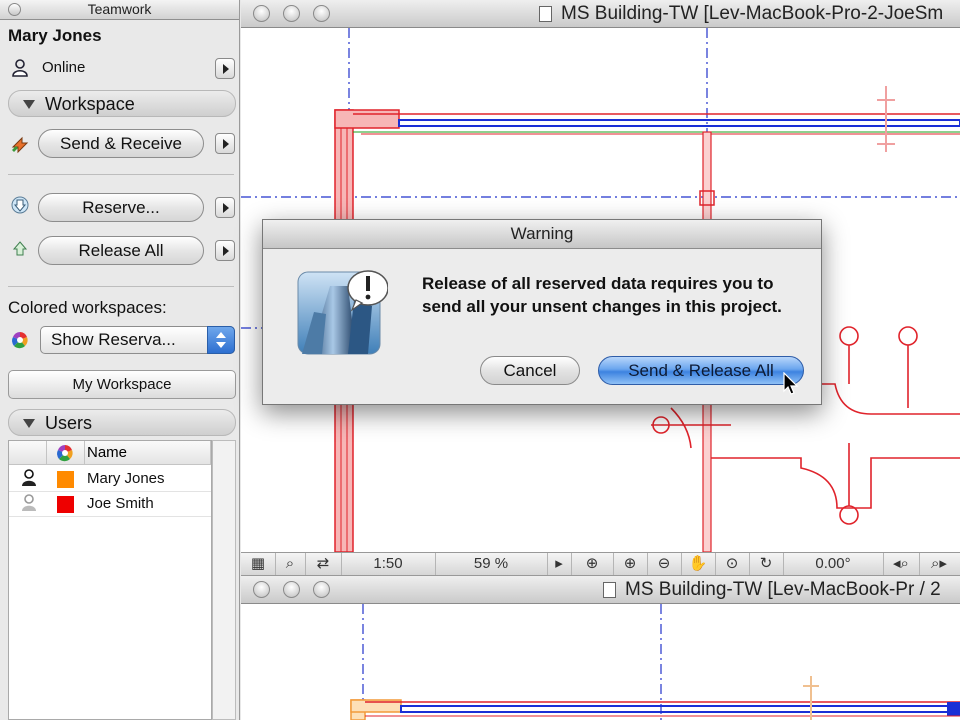 The width and height of the screenshot is (960, 720). I want to click on palette-close-button, so click(14, 9).